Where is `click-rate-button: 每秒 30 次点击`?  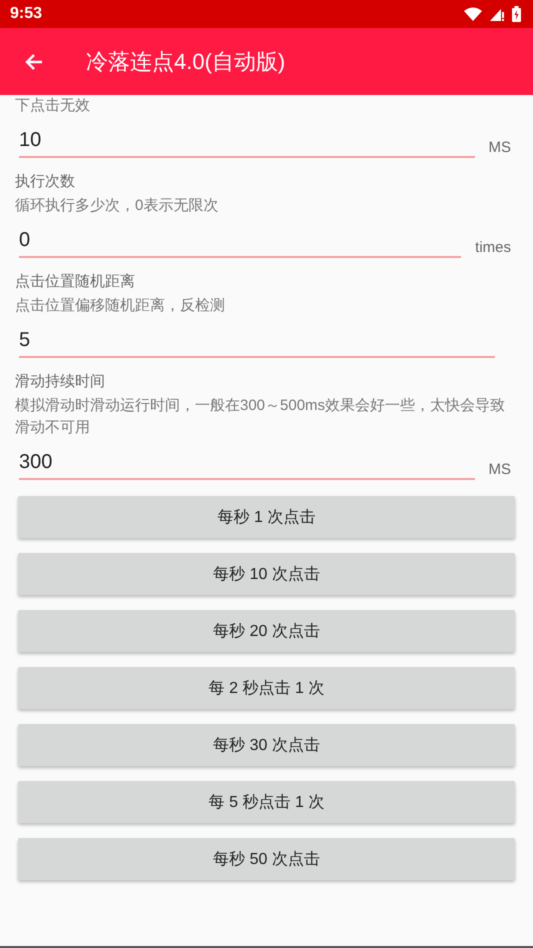
click-rate-button: 每秒 30 次点击 is located at coordinates (266, 745).